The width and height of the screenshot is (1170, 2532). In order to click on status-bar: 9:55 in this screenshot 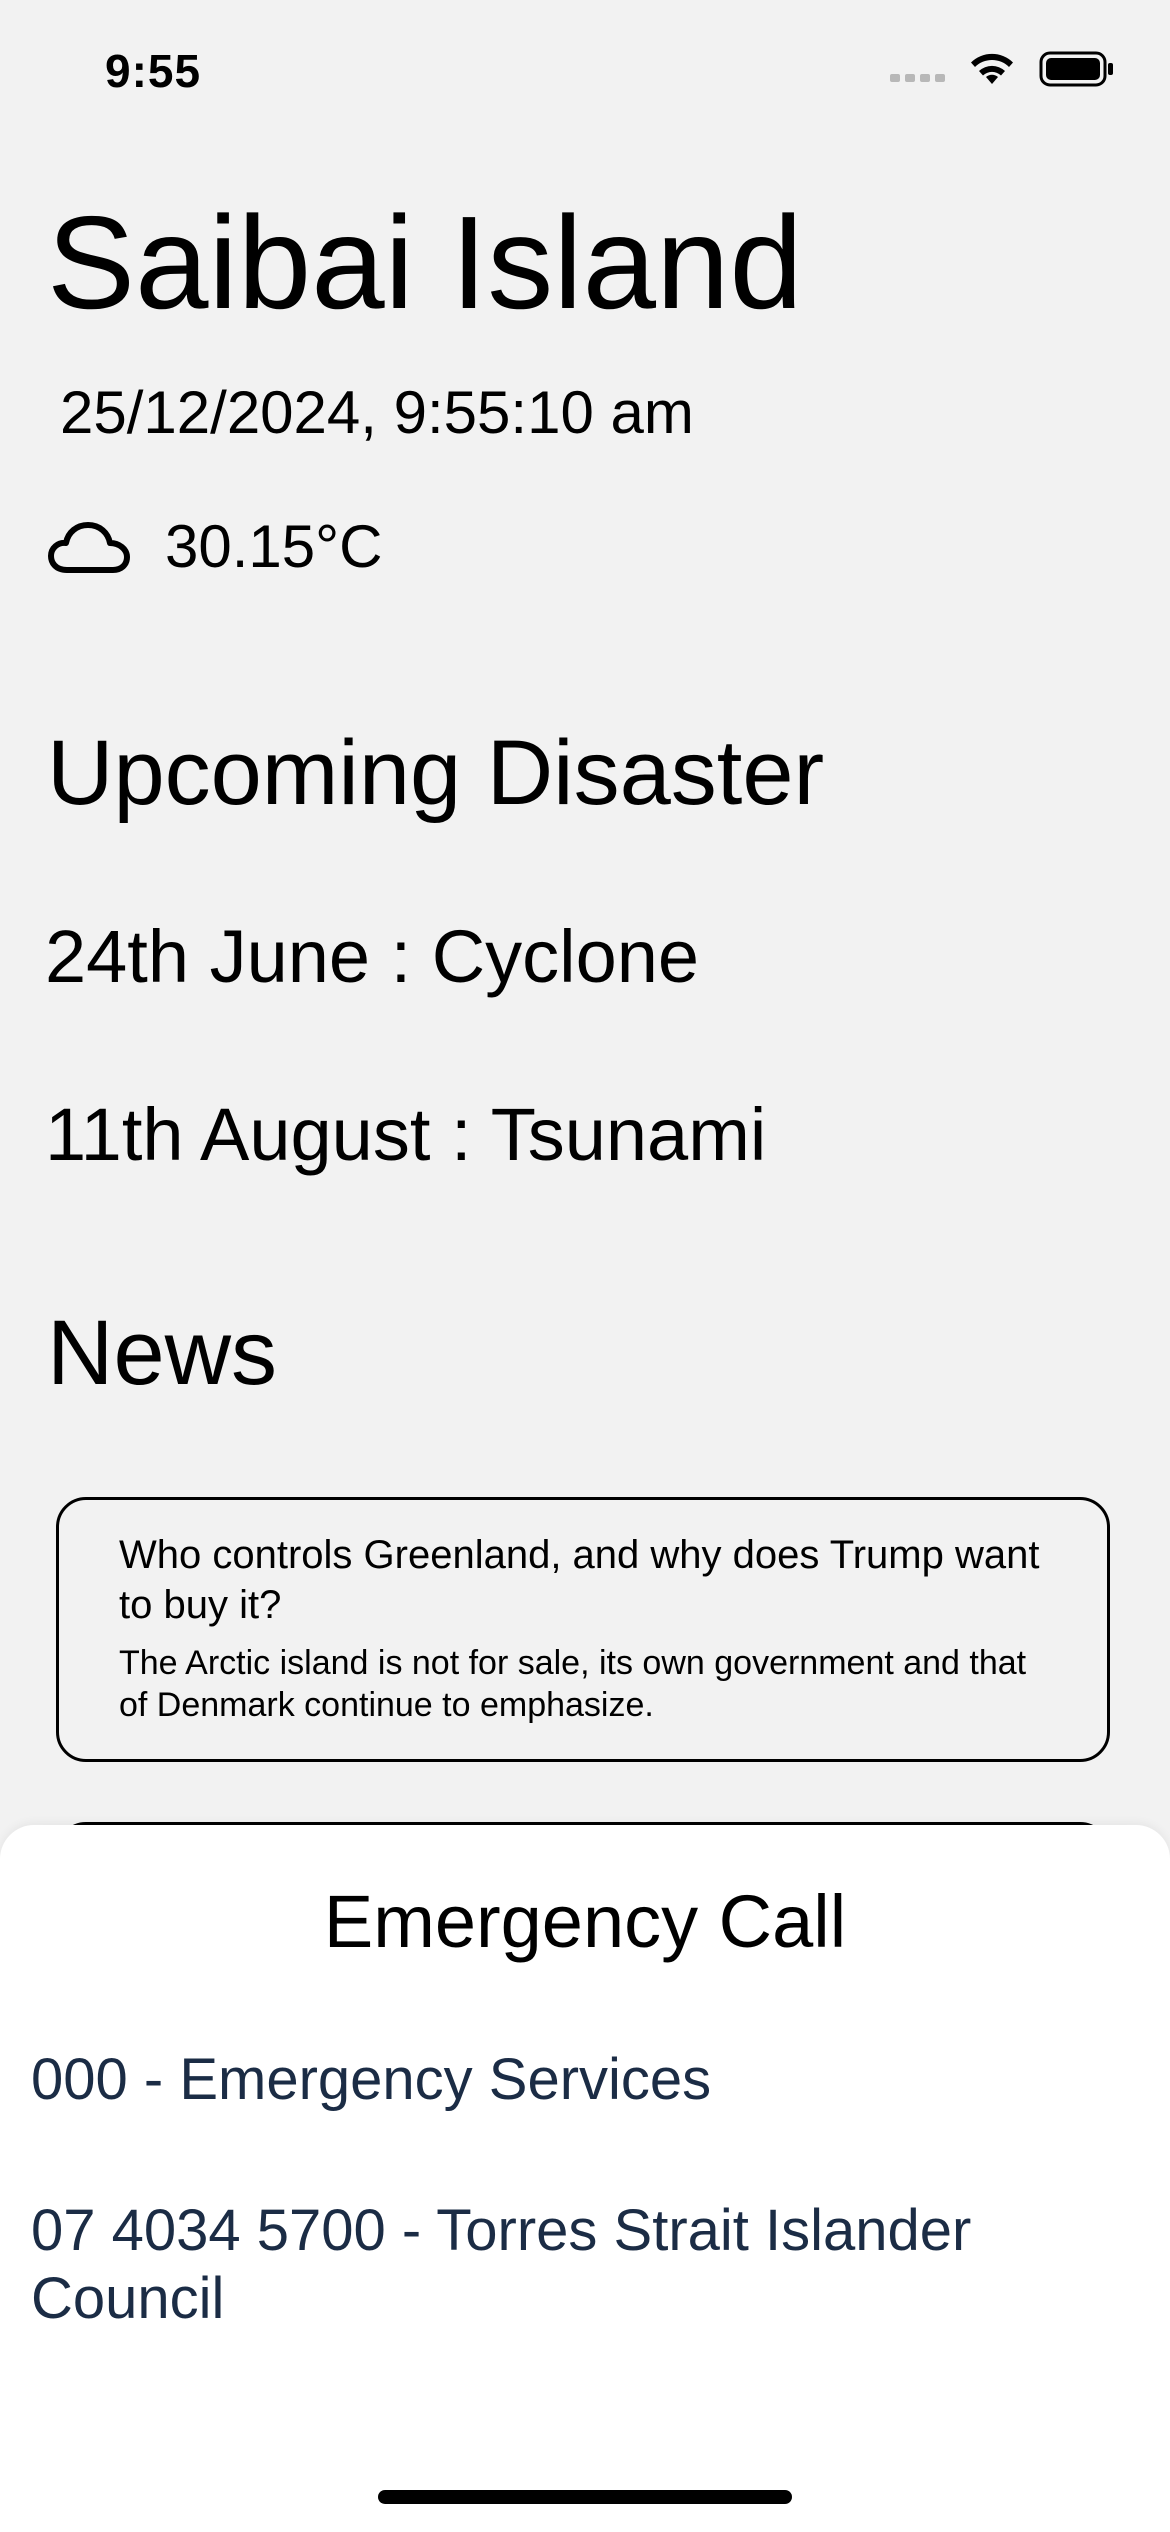, I will do `click(585, 75)`.